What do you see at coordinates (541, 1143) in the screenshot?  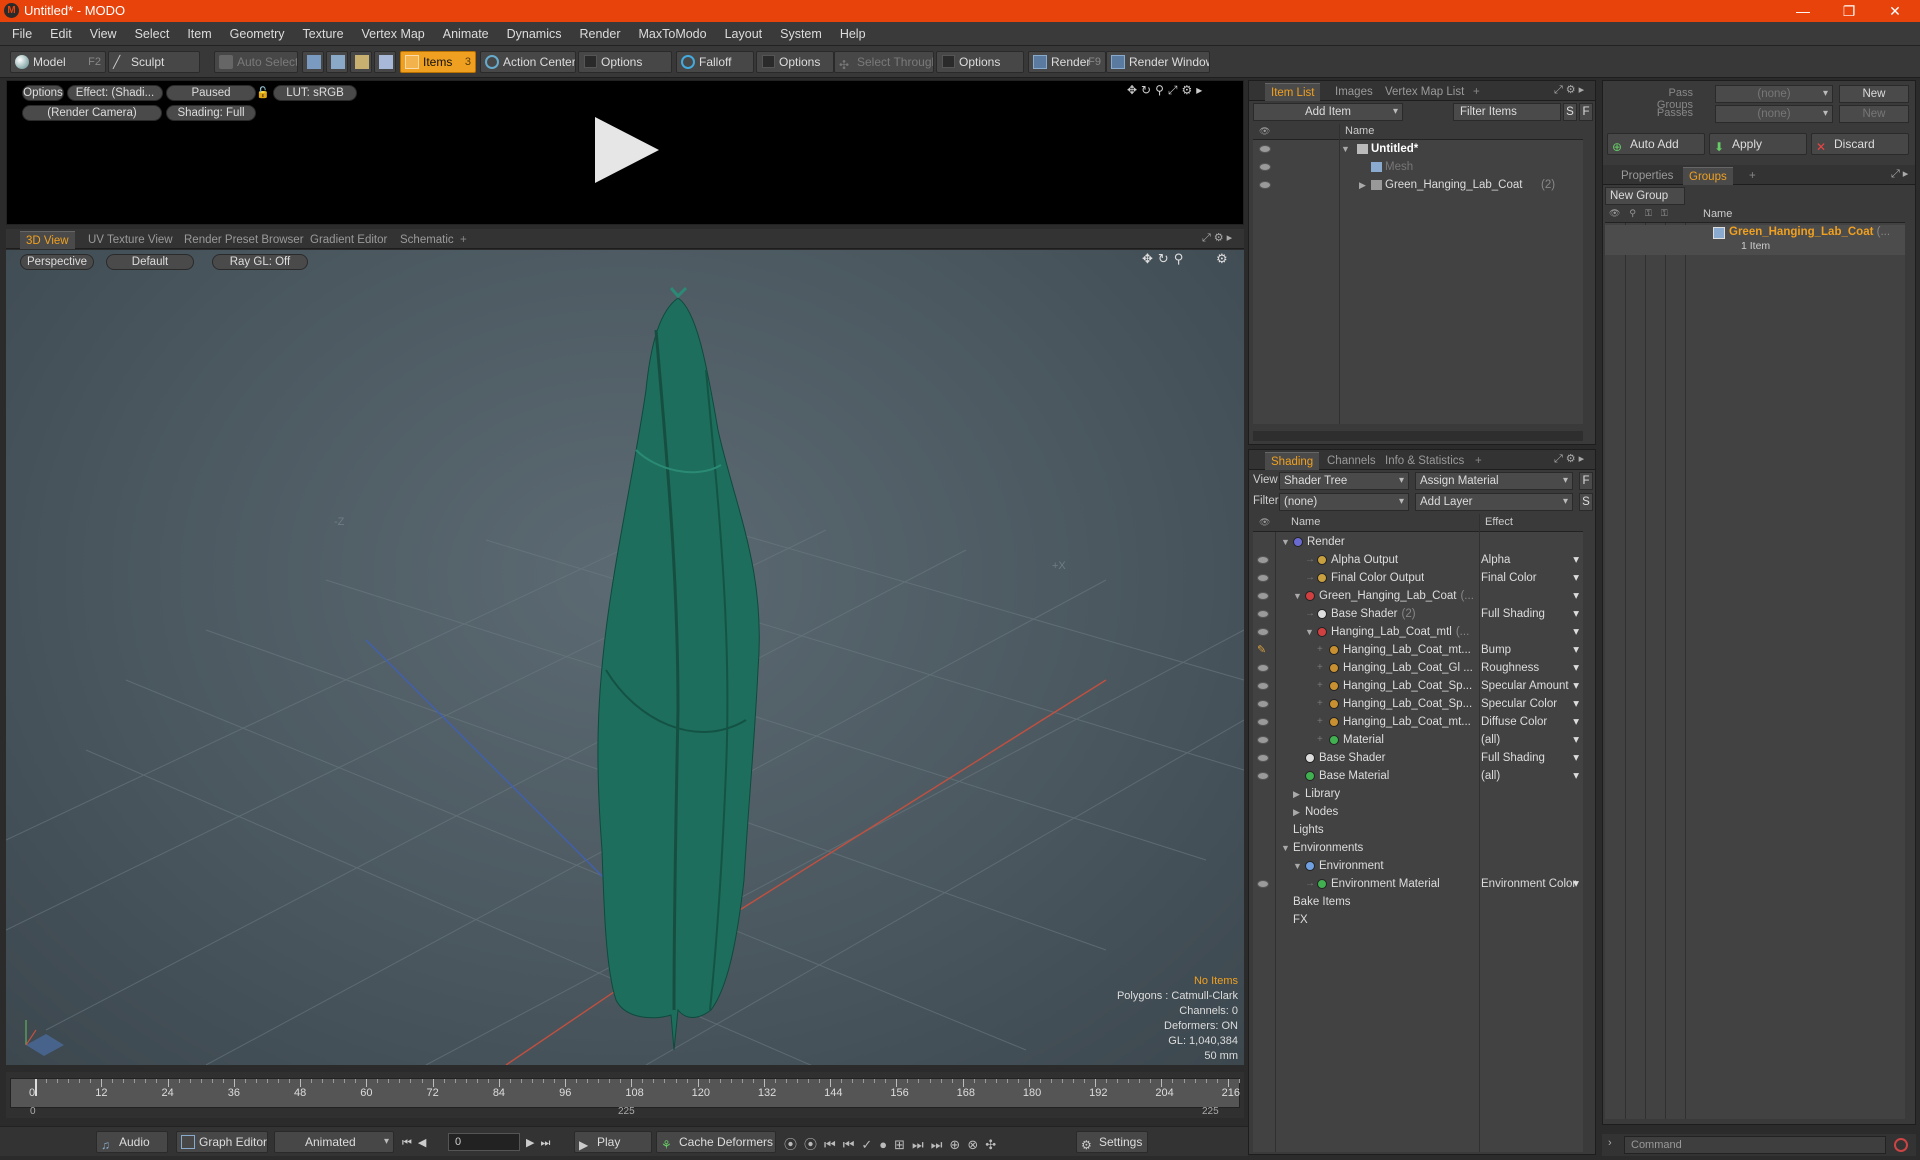 I see `frame-forward-icons: ▶⏭` at bounding box center [541, 1143].